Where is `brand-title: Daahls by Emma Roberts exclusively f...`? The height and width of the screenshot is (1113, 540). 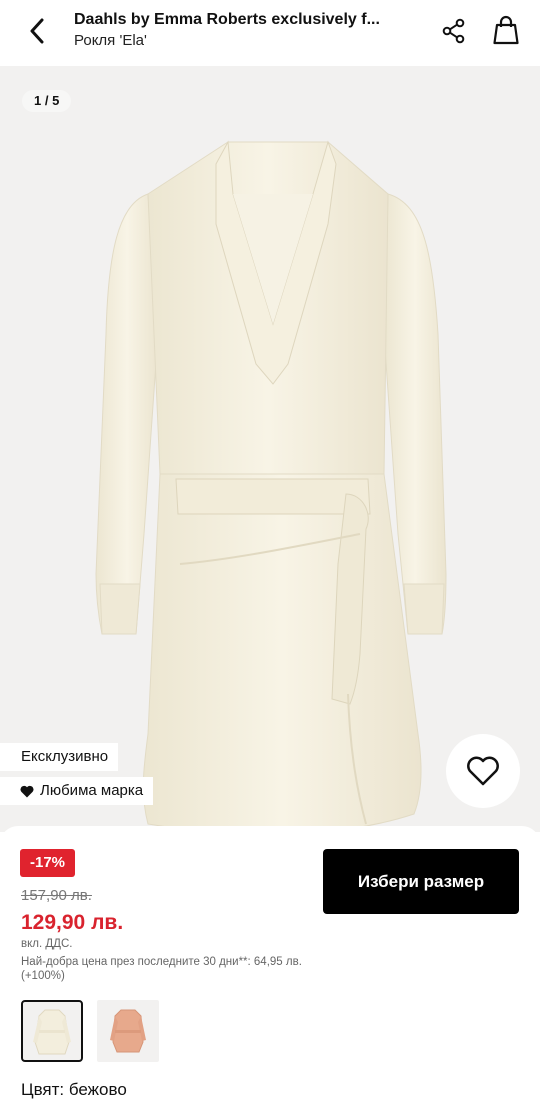
brand-title: Daahls by Emma Roberts exclusively f... is located at coordinates (227, 19).